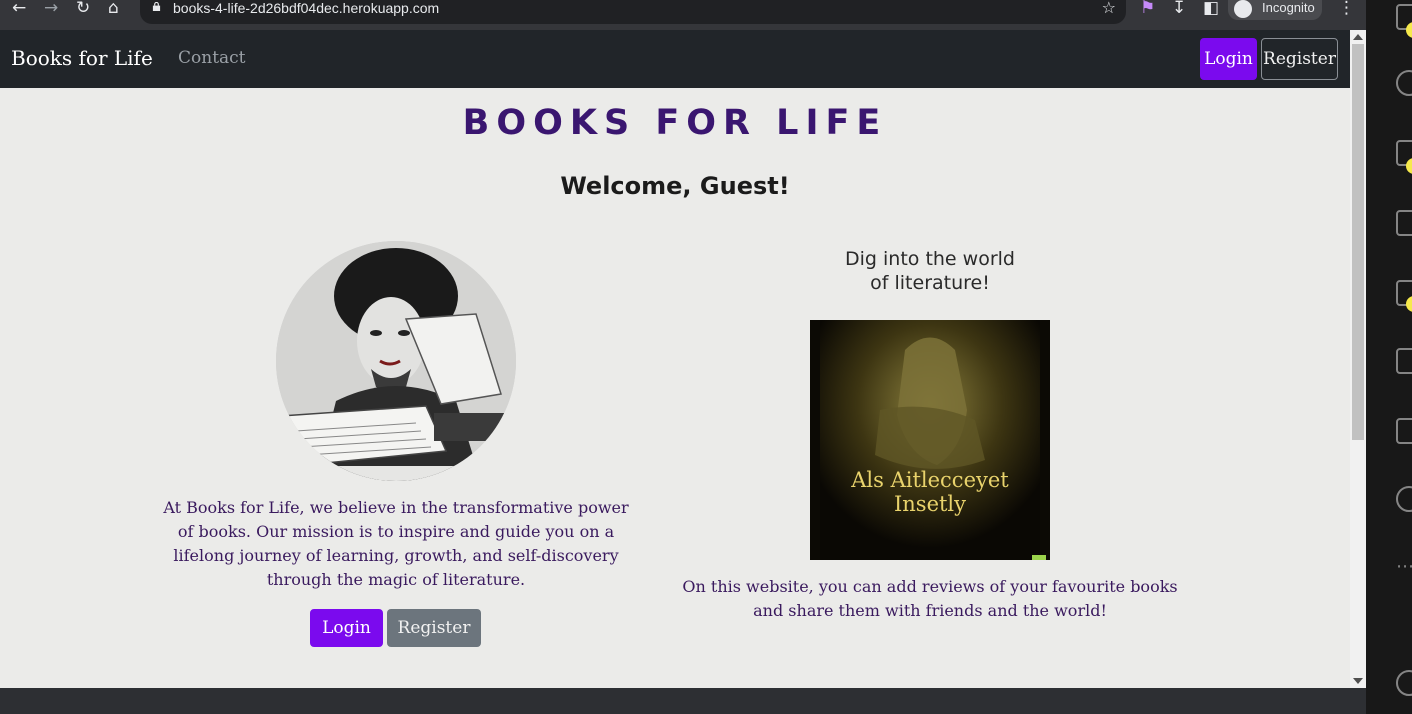 Image resolution: width=1412 pixels, height=714 pixels. I want to click on hero-login-button: Login, so click(346, 628).